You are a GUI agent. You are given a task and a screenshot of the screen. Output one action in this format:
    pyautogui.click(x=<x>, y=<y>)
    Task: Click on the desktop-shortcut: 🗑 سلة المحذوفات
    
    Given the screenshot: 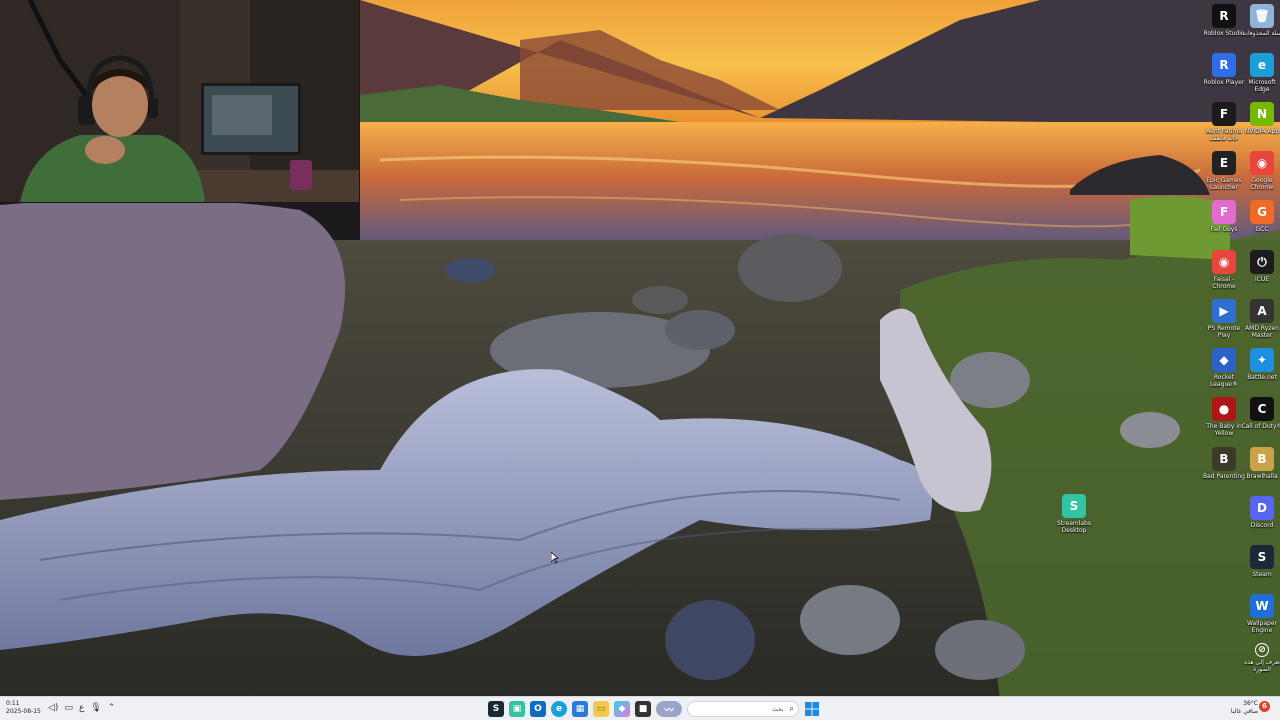 What is the action you would take?
    pyautogui.click(x=1261, y=20)
    